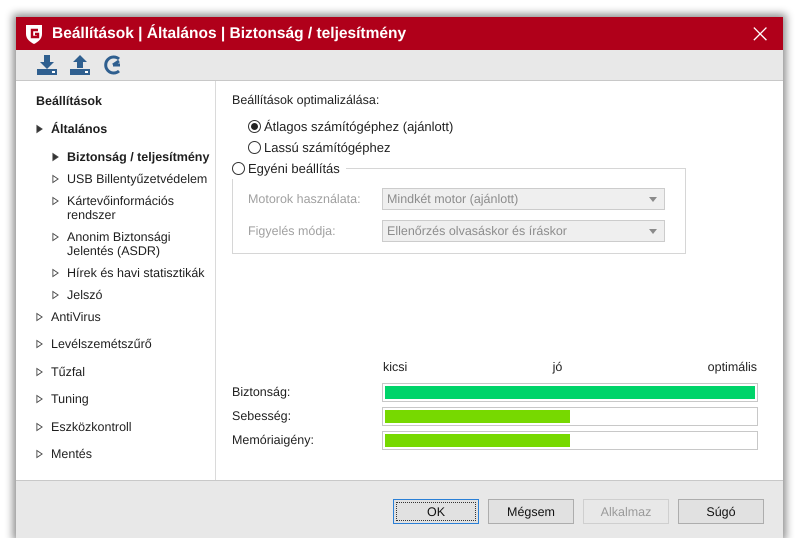  I want to click on section-heading: Beállítások optimalizálása:, so click(306, 100).